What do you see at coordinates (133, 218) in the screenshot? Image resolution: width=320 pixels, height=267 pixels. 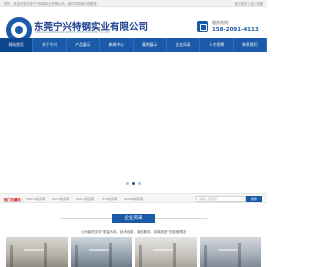 I see `section-title: 企业风采` at bounding box center [133, 218].